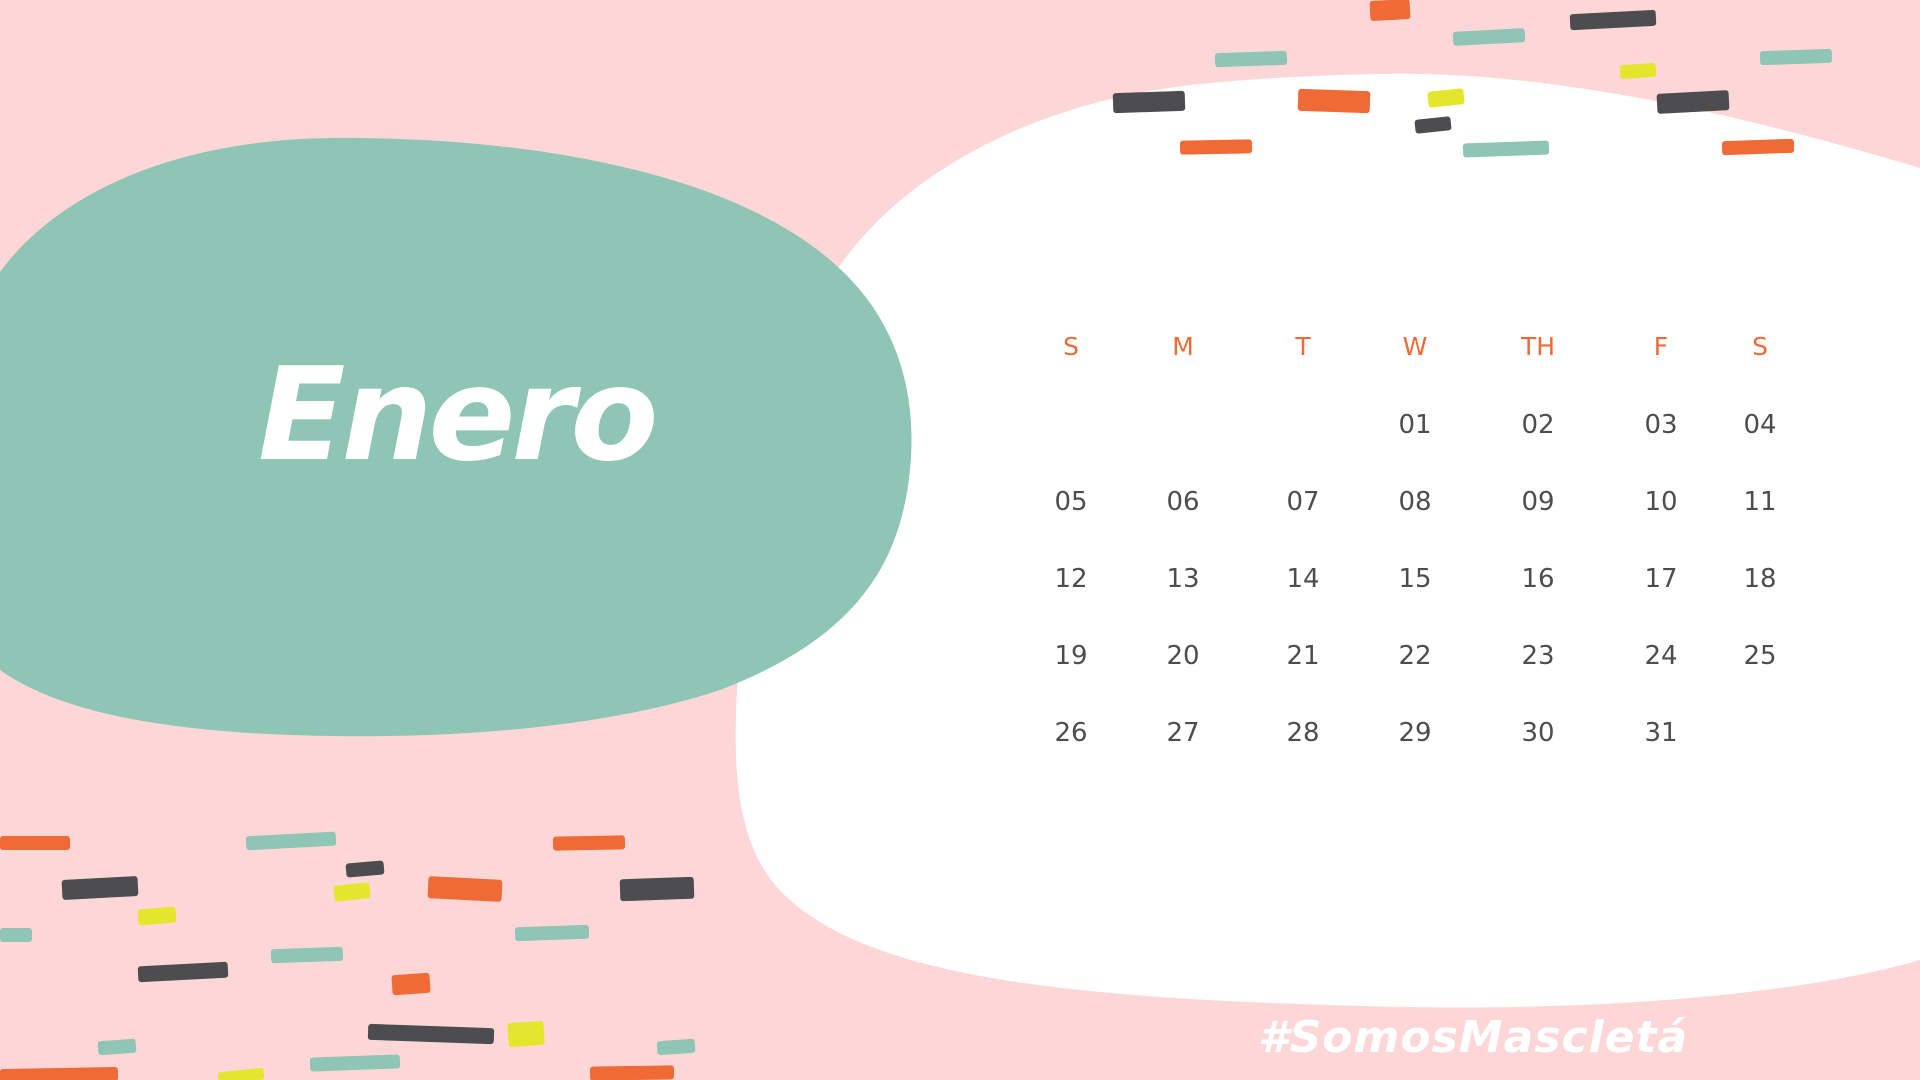 Image resolution: width=1920 pixels, height=1080 pixels. Describe the element at coordinates (1415, 346) in the screenshot. I see `weekday-label: W` at that location.